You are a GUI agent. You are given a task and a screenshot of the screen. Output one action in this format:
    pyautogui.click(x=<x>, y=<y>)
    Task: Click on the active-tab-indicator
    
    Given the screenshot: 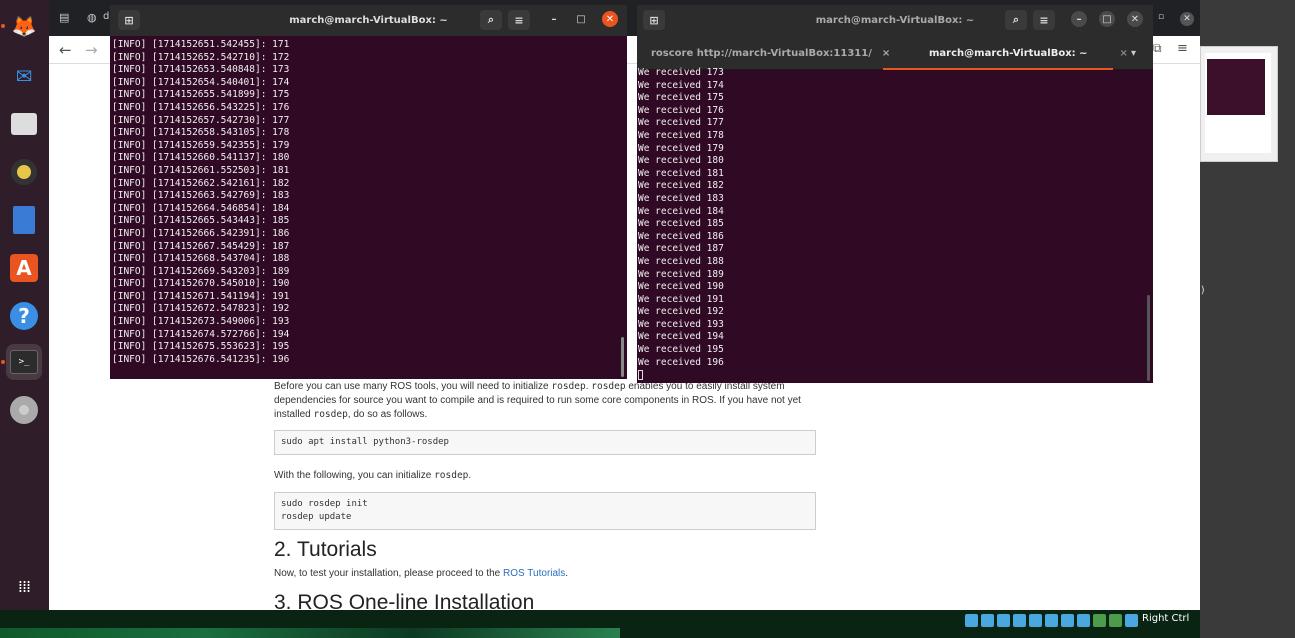 What is the action you would take?
    pyautogui.click(x=998, y=69)
    